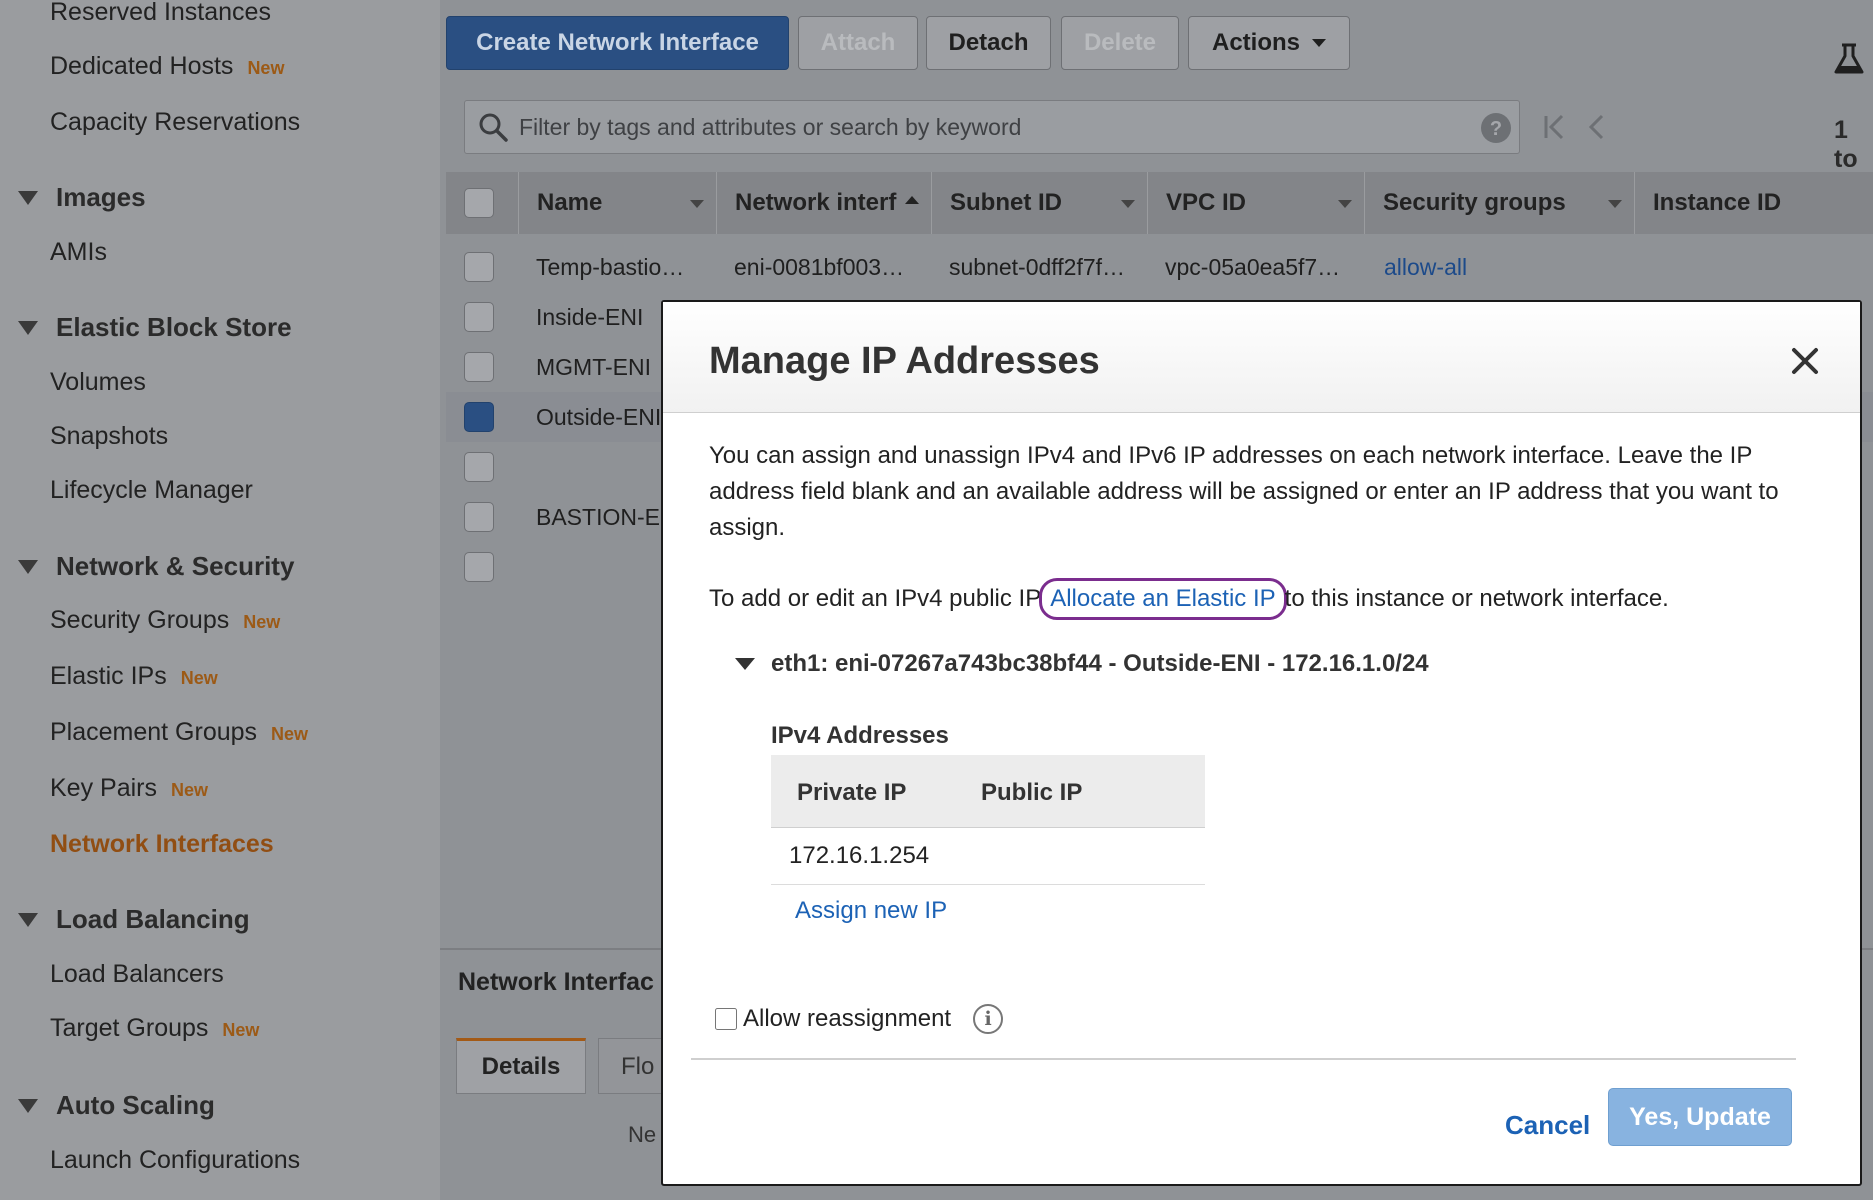 The image size is (1873, 1200). What do you see at coordinates (165, 620) in the screenshot?
I see `sidebar-item-security-groups: Security Groups New` at bounding box center [165, 620].